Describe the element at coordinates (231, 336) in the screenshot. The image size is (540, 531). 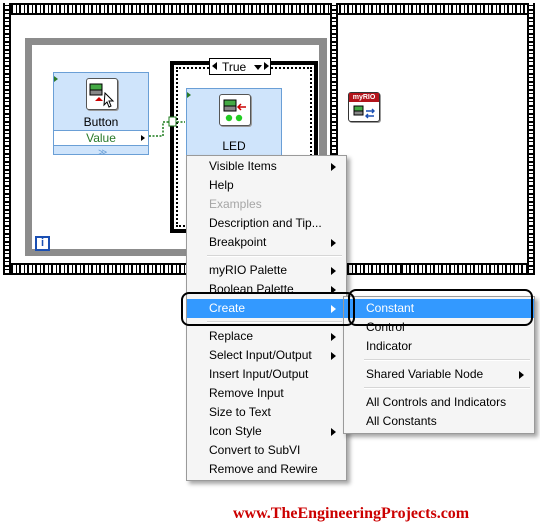
I see `menu-item-label: Replace` at that location.